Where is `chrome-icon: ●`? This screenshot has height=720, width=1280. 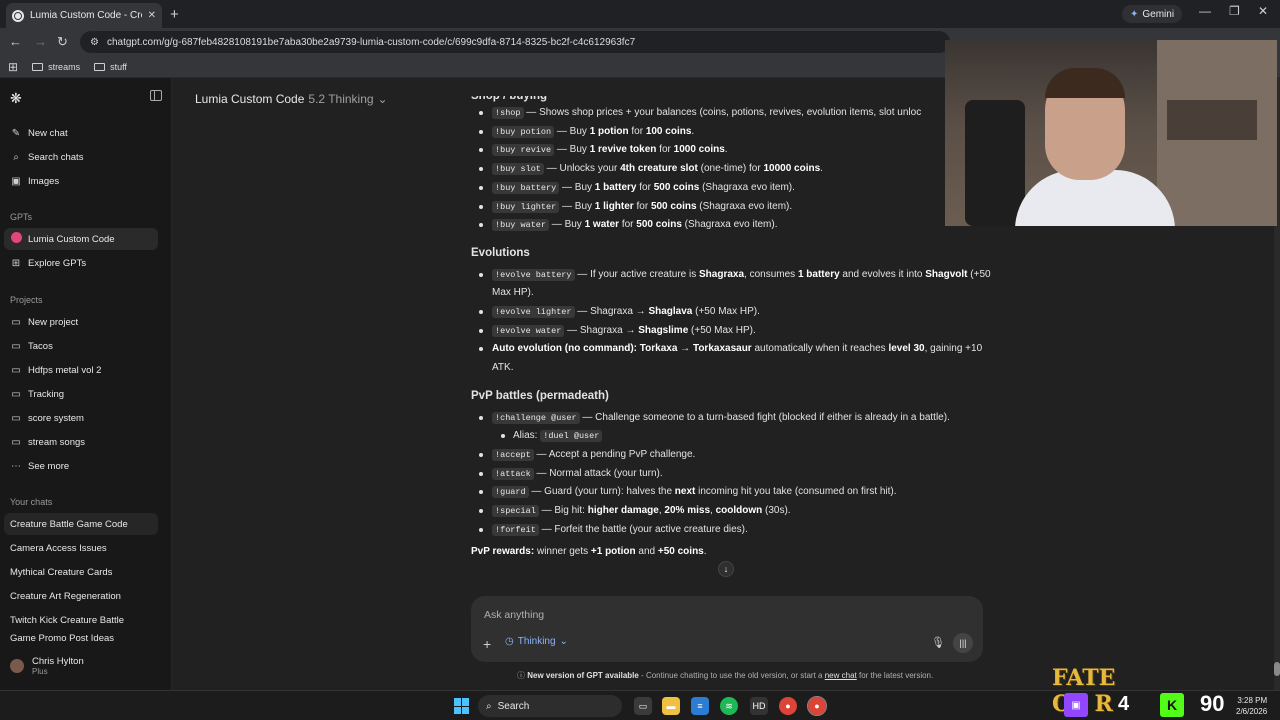
chrome-icon: ● is located at coordinates (788, 706).